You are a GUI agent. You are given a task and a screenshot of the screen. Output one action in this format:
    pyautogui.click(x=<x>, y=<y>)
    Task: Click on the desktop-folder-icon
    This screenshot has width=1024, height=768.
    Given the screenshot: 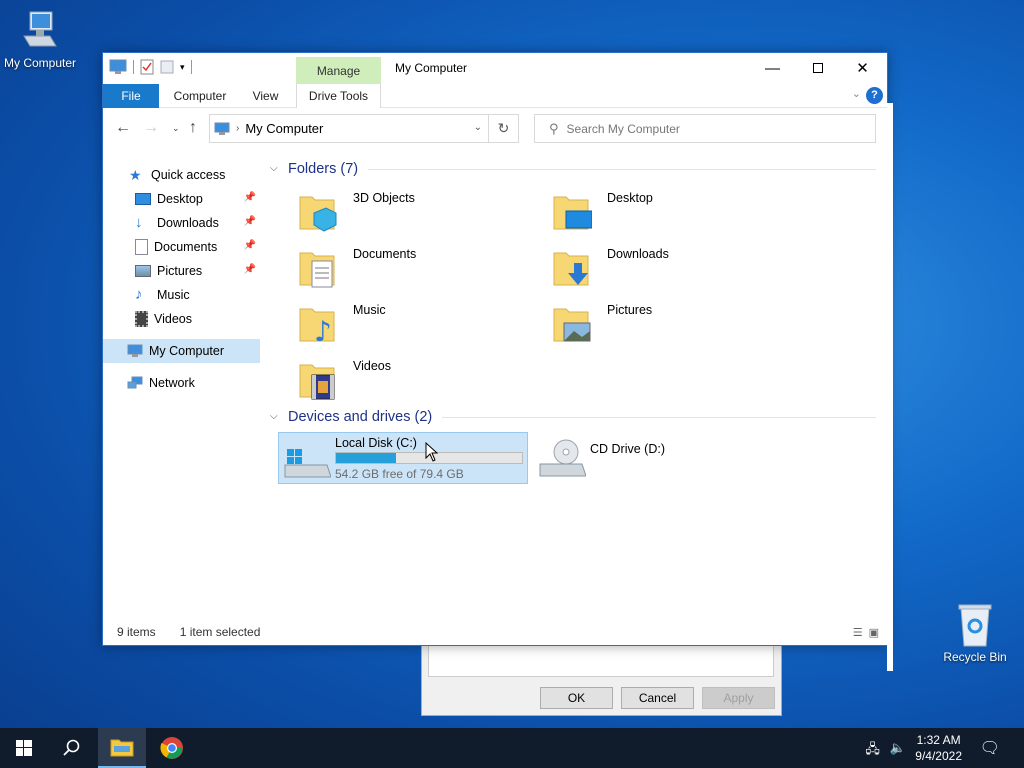 What is the action you would take?
    pyautogui.click(x=572, y=213)
    